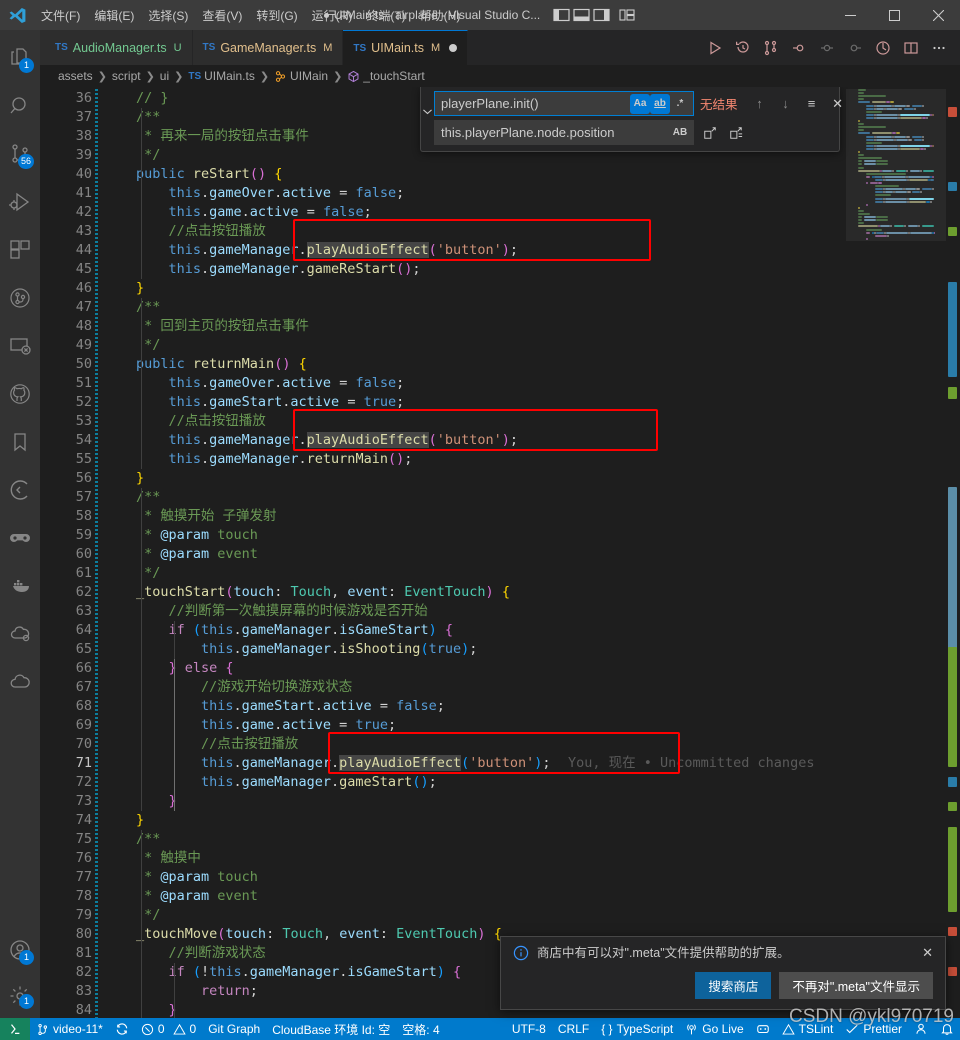  What do you see at coordinates (140, 820) in the screenshot?
I see `code-line: }` at bounding box center [140, 820].